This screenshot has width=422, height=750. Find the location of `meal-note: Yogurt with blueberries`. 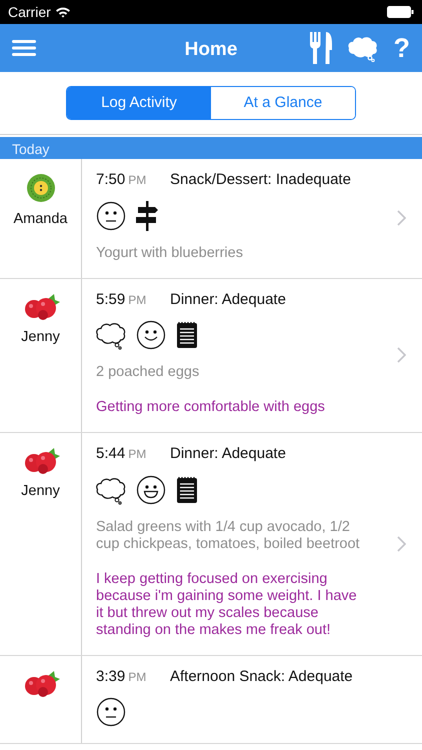

meal-note: Yogurt with blueberries is located at coordinates (170, 253).